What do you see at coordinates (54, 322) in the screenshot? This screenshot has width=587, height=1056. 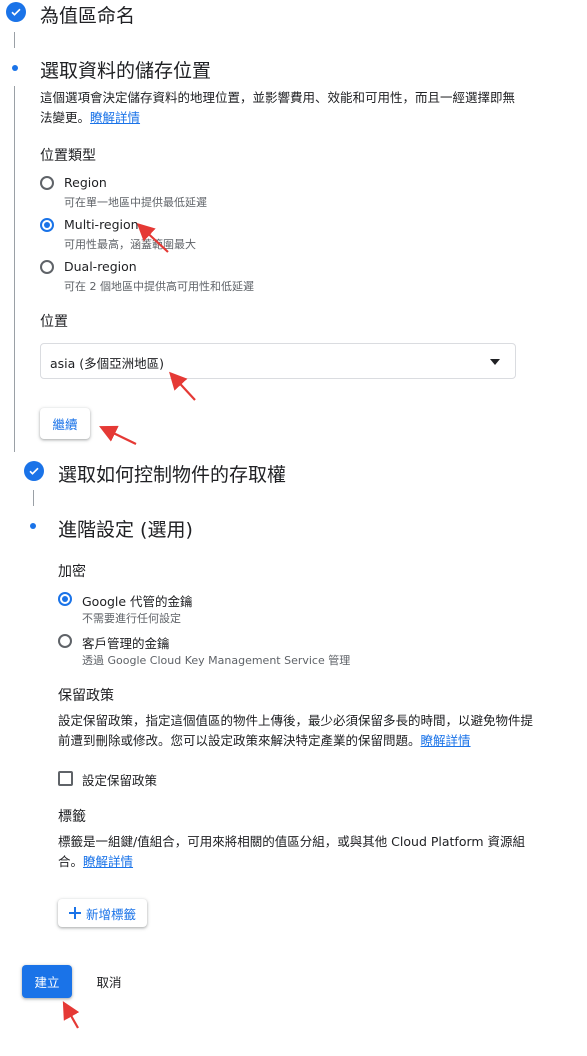 I see `location-label: 位置` at bounding box center [54, 322].